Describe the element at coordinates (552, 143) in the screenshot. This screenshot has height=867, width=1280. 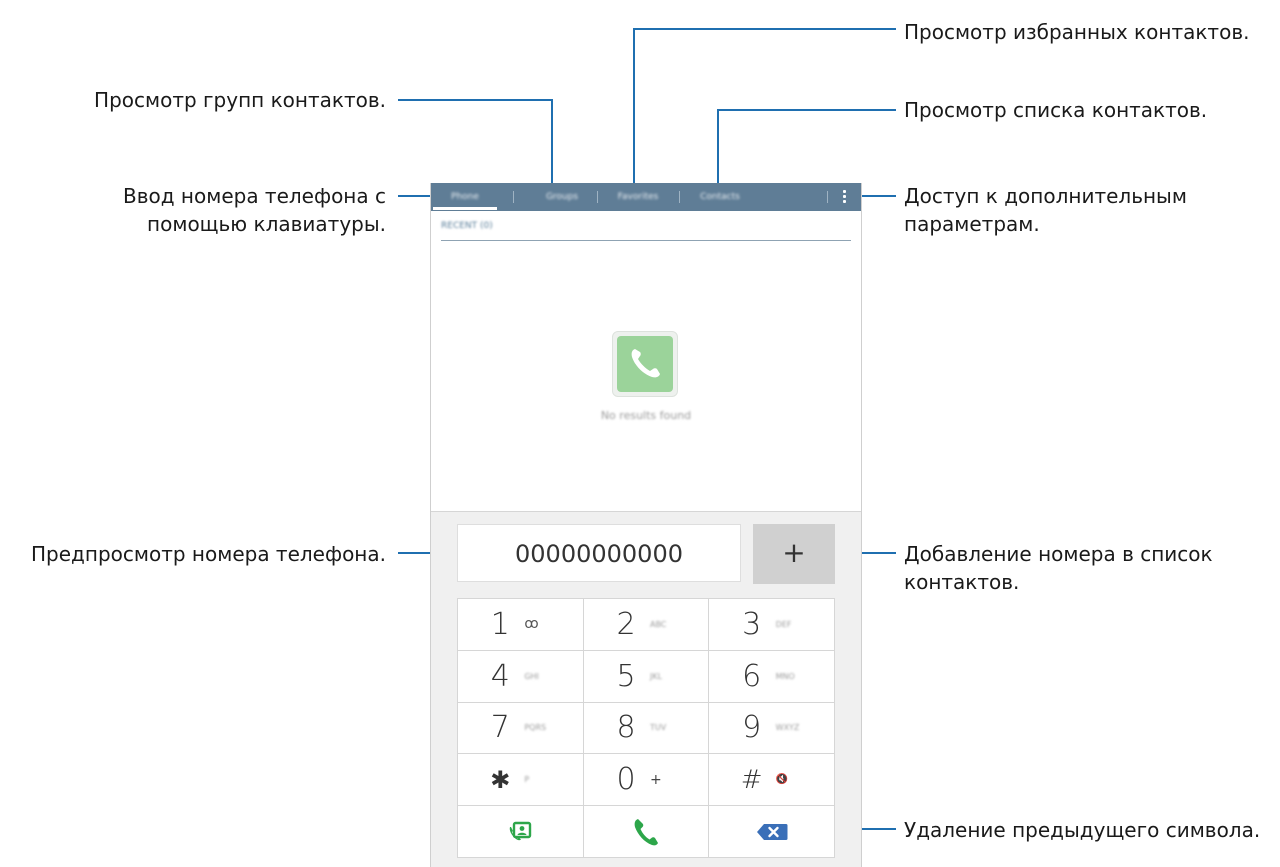
I see `callout-groups-v` at that location.